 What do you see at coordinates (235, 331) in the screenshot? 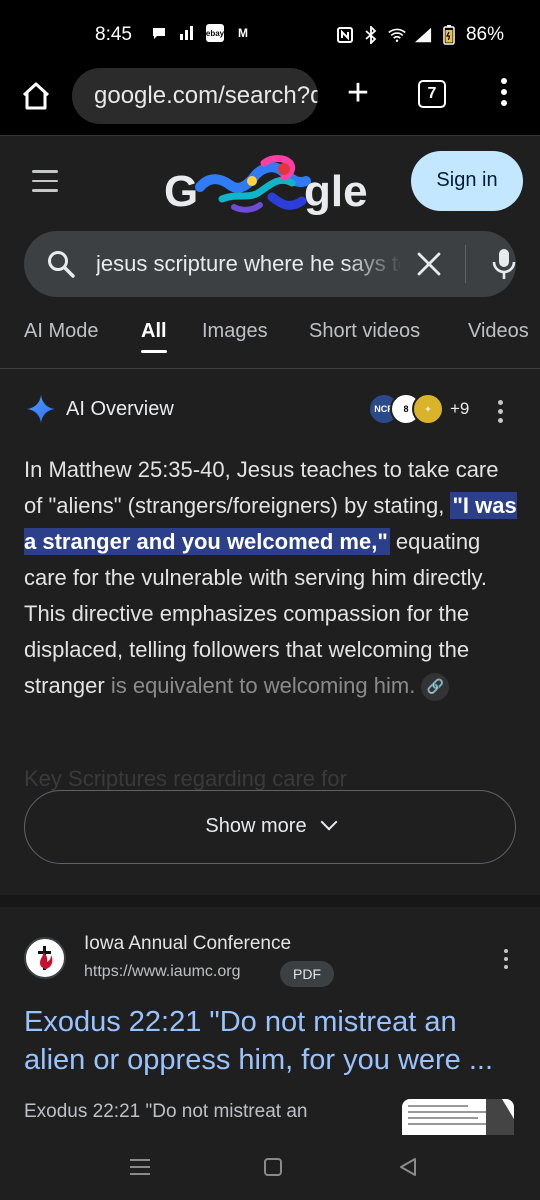
I see `tab-images: Images` at bounding box center [235, 331].